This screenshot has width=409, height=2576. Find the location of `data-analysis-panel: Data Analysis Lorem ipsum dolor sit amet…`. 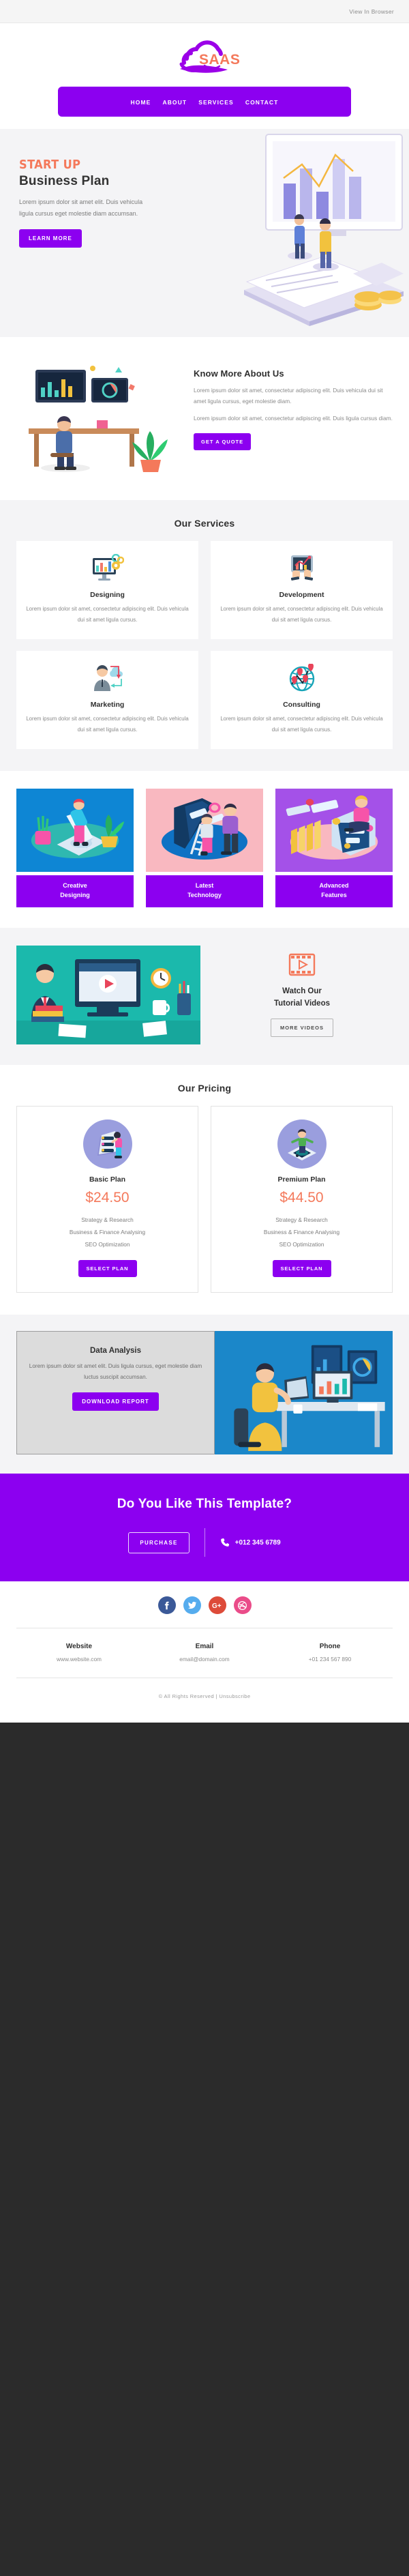

data-analysis-panel: Data Analysis Lorem ipsum dolor sit amet… is located at coordinates (115, 1392).